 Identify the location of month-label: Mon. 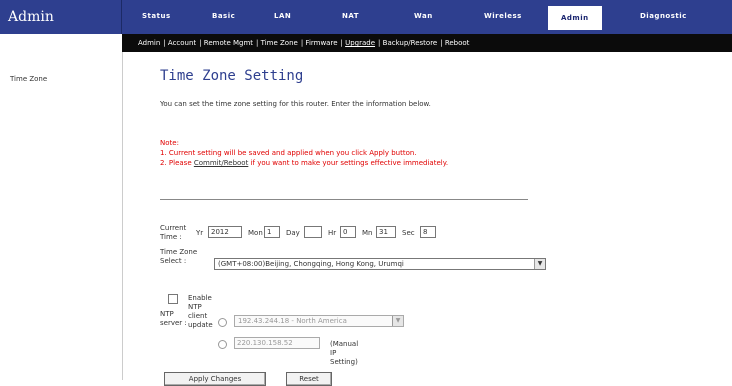
(255, 233).